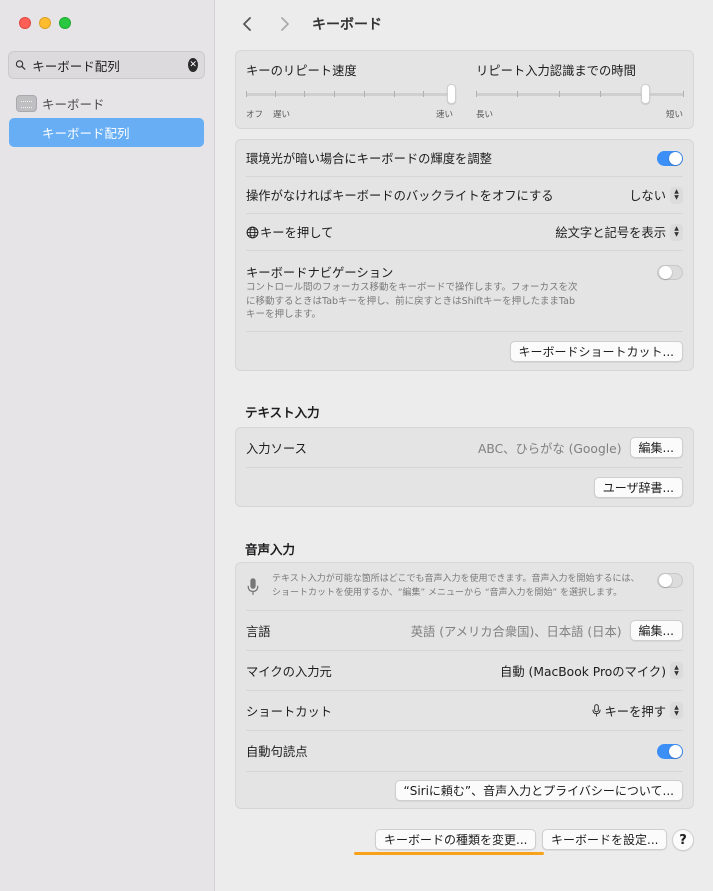  I want to click on zoom-window-button, so click(65, 23).